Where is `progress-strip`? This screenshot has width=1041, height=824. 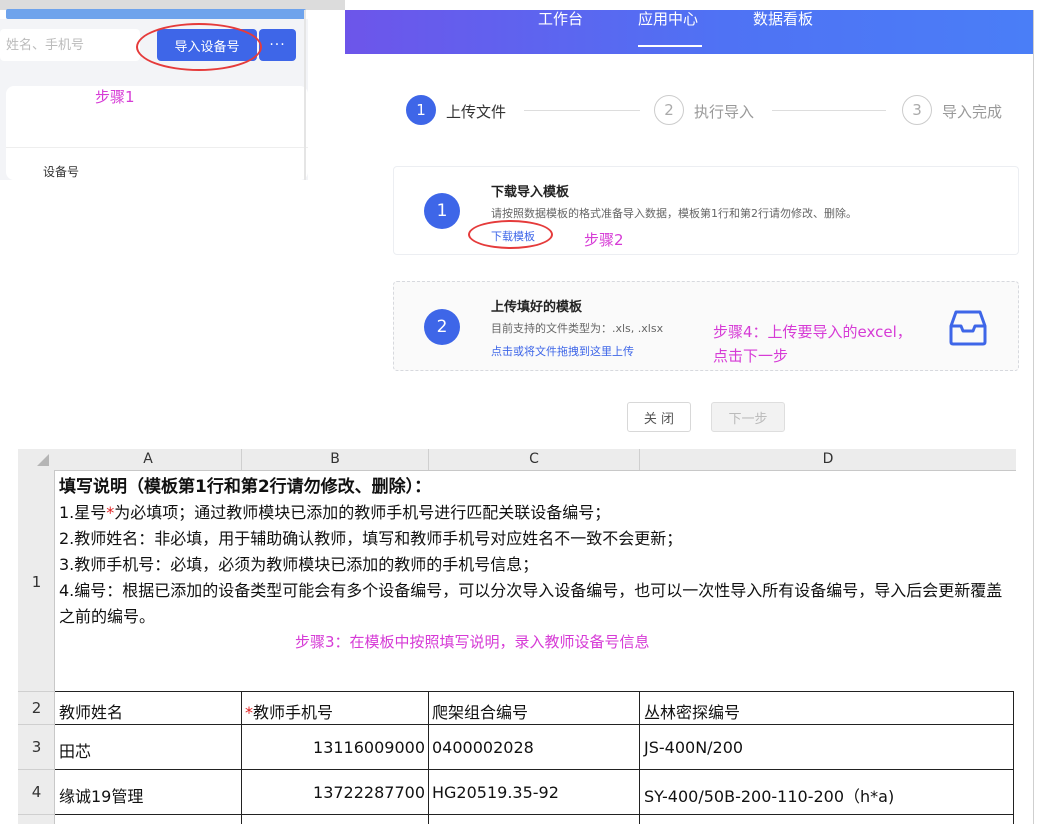 progress-strip is located at coordinates (156, 14).